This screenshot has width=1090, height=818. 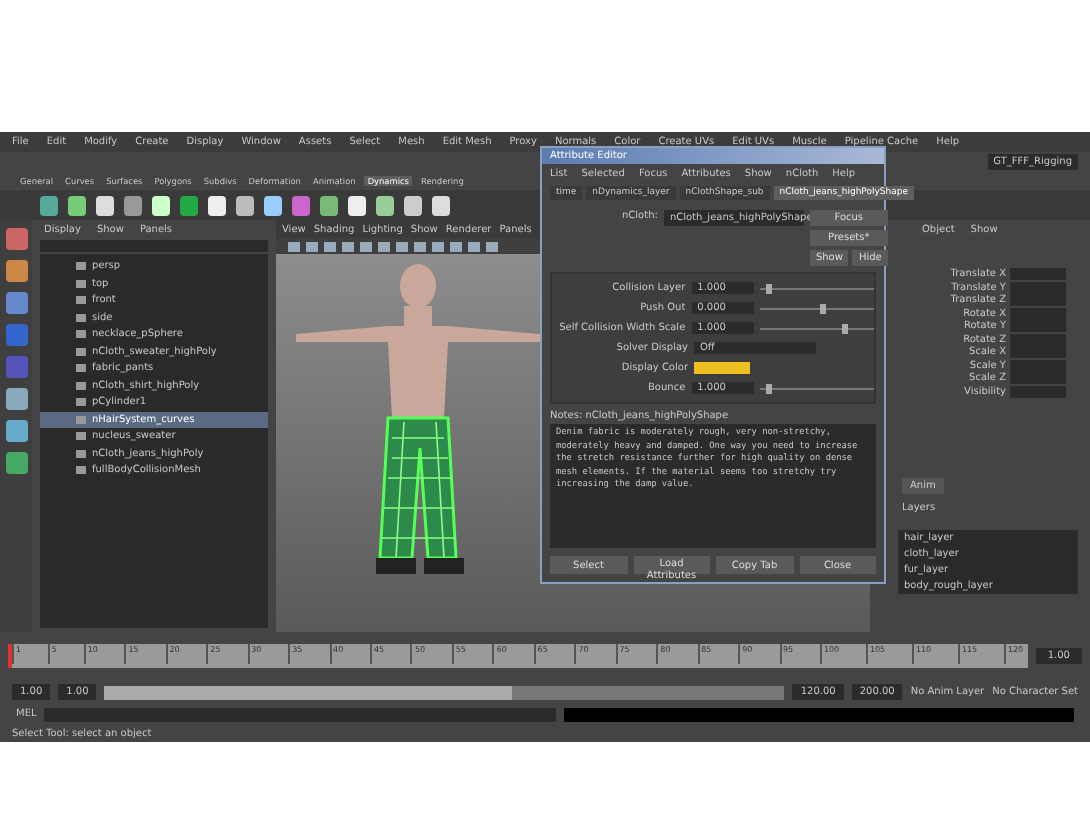 What do you see at coordinates (154, 246) in the screenshot?
I see `outliner-filter-field` at bounding box center [154, 246].